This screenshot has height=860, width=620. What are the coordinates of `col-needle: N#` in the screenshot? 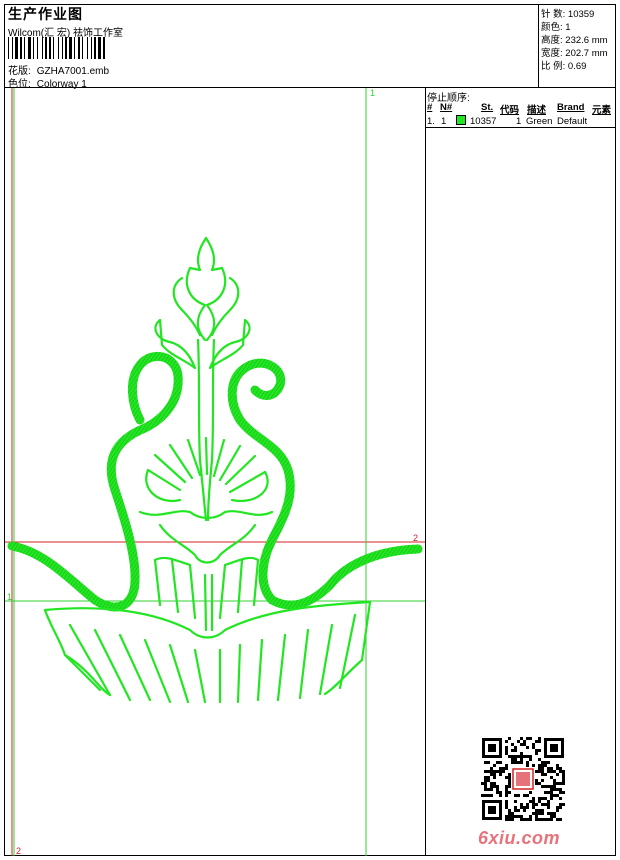 It's located at (446, 107).